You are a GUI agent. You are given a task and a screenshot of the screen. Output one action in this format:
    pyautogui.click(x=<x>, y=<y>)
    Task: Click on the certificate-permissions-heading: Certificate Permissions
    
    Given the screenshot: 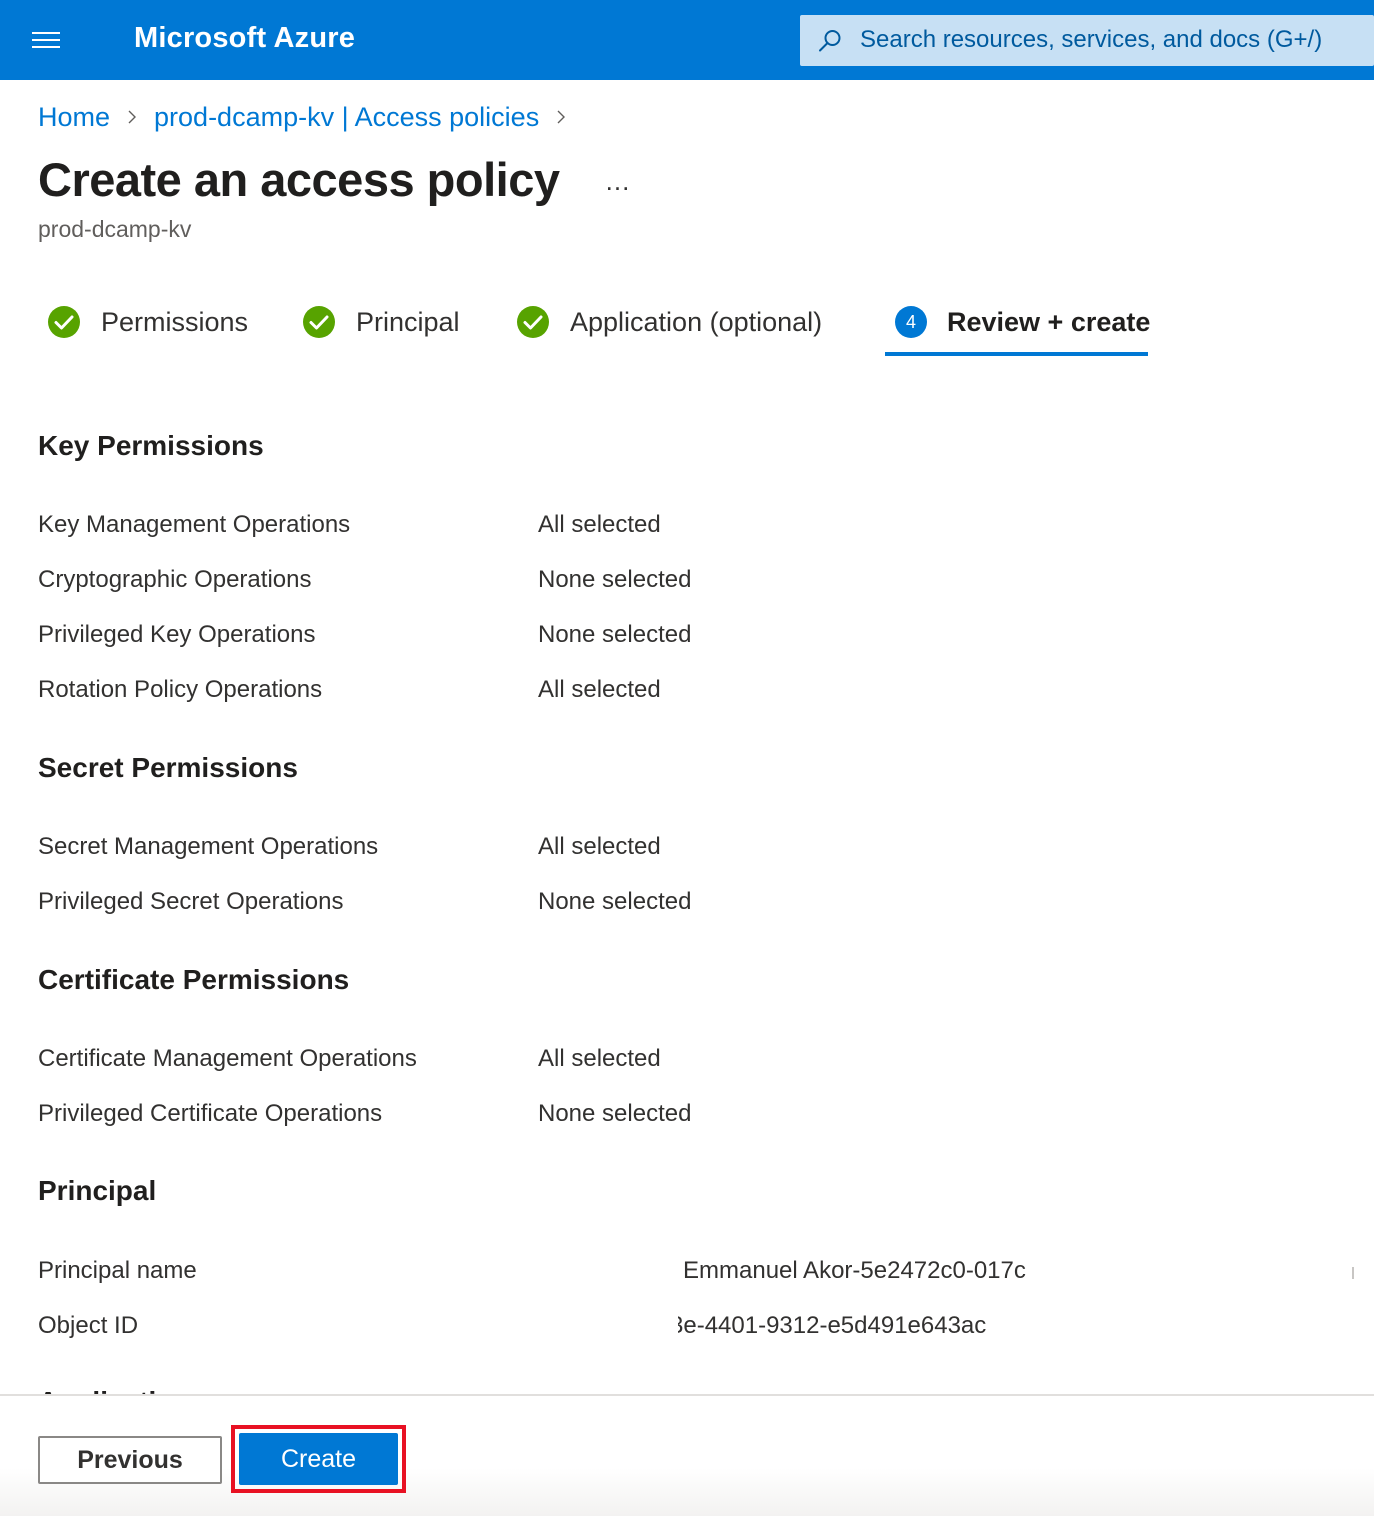 What is the action you would take?
    pyautogui.click(x=194, y=979)
    